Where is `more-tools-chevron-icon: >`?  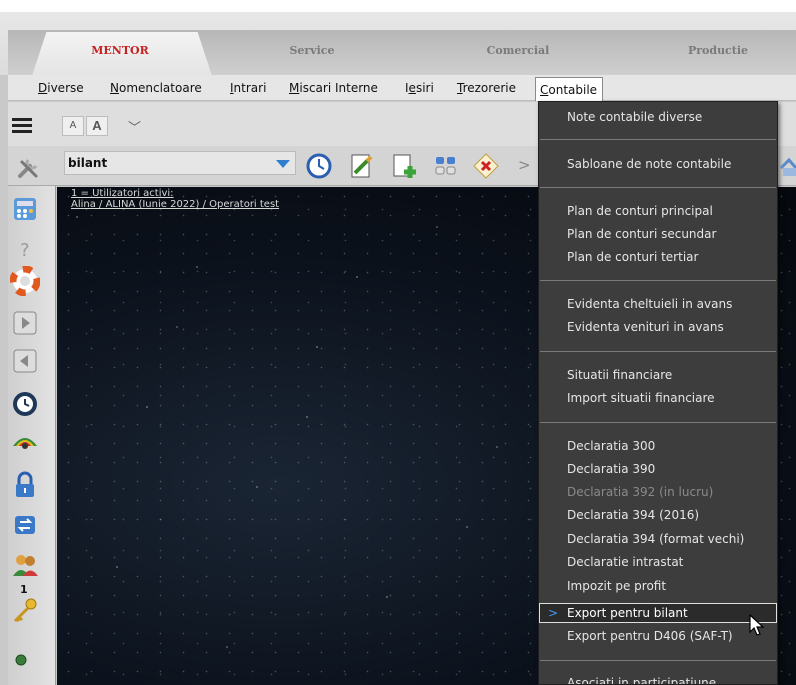 more-tools-chevron-icon: > is located at coordinates (524, 165).